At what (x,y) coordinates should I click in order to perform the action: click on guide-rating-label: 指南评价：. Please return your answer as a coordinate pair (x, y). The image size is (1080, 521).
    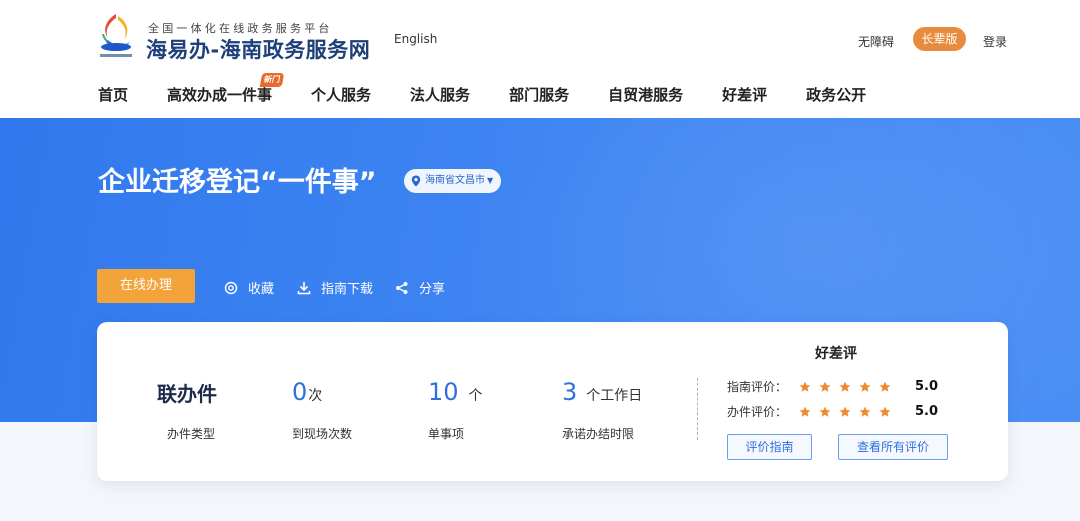
    Looking at the image, I should click on (757, 387).